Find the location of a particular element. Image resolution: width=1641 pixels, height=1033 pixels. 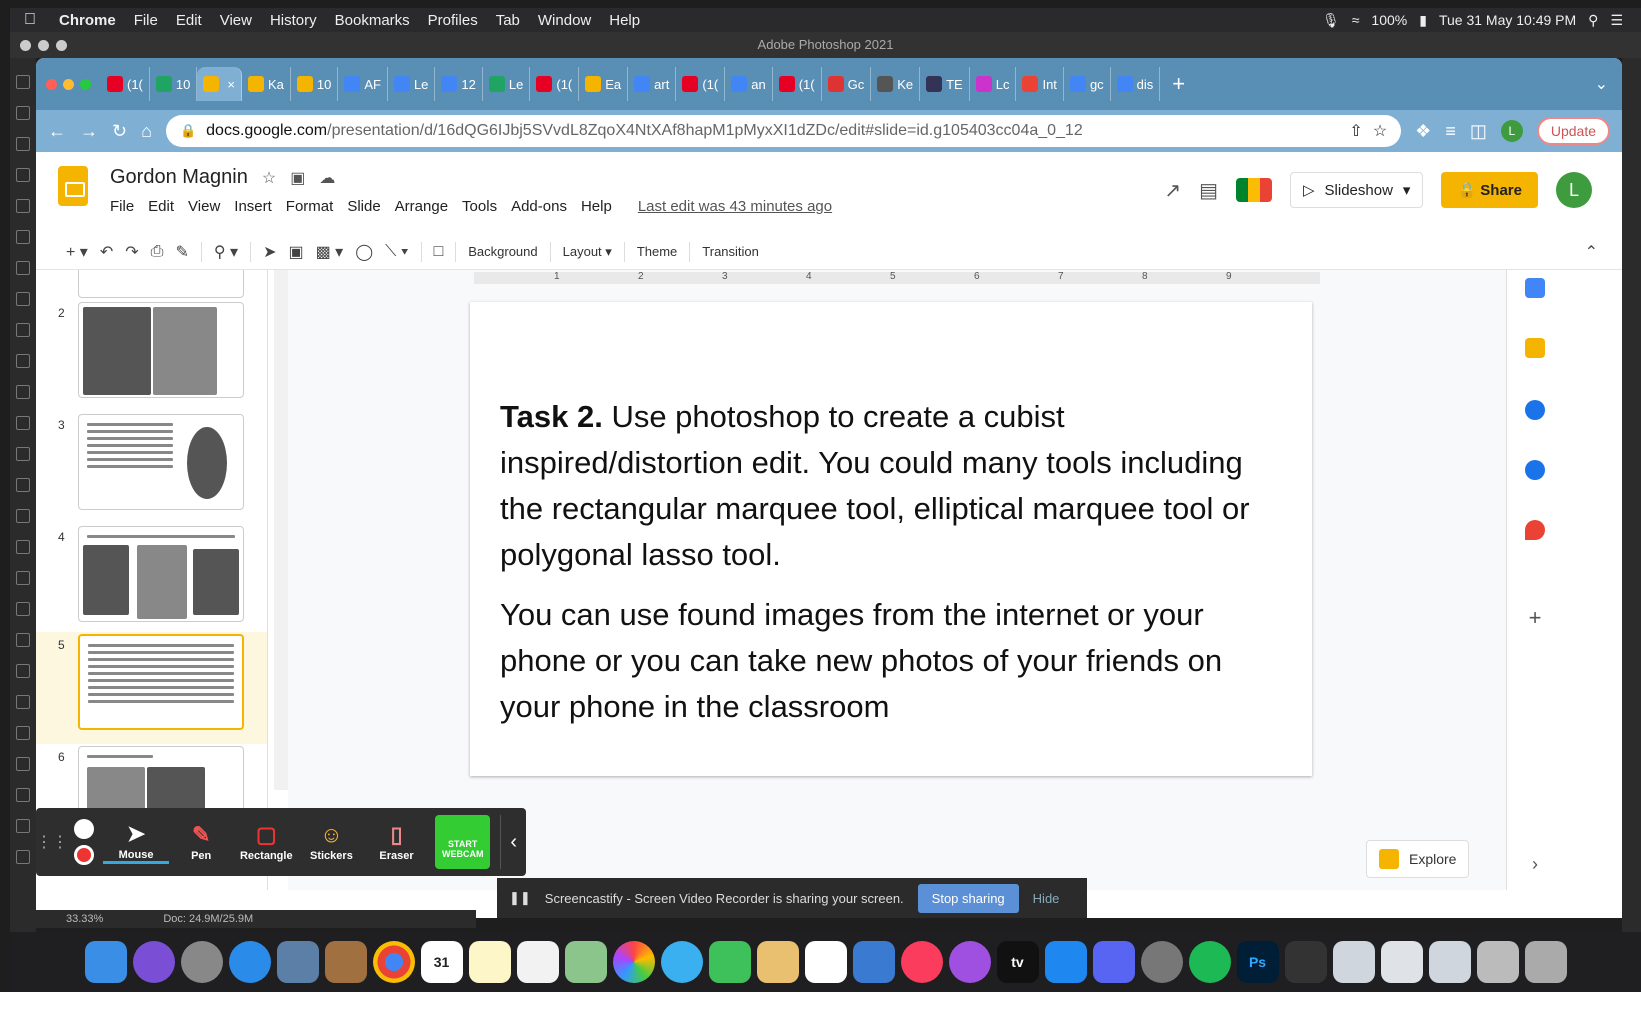

filmstrip: 2 3 4 5 6 is located at coordinates (152, 580).